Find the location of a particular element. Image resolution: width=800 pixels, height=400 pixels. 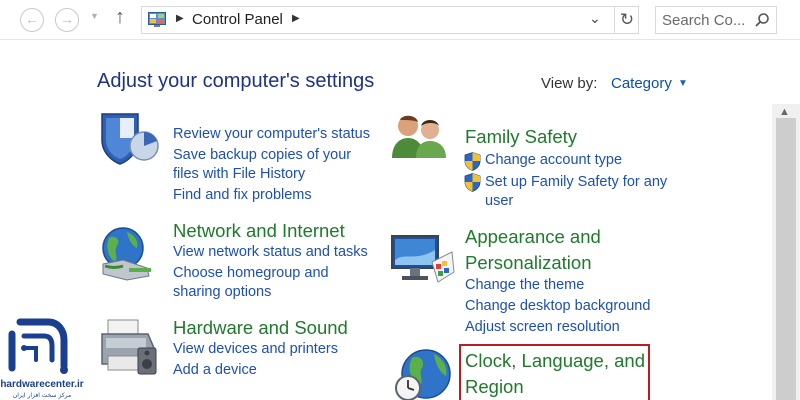

search-box is located at coordinates (716, 20).